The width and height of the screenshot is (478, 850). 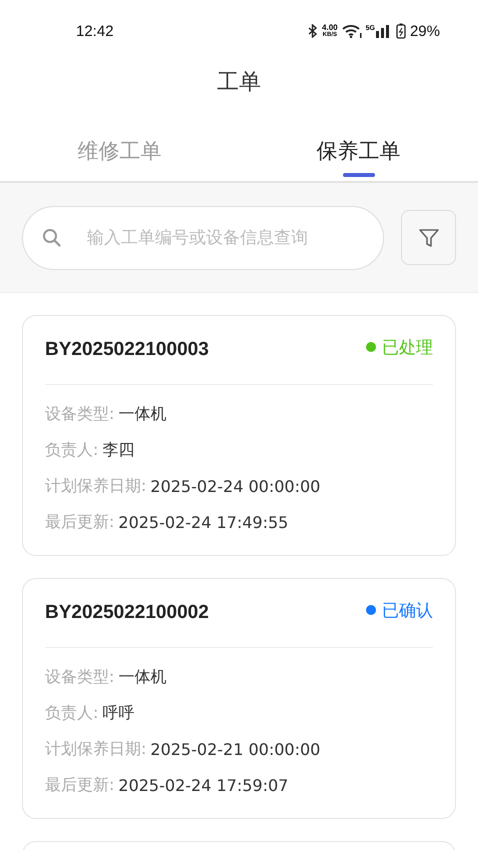 What do you see at coordinates (401, 31) in the screenshot?
I see `battery-icon` at bounding box center [401, 31].